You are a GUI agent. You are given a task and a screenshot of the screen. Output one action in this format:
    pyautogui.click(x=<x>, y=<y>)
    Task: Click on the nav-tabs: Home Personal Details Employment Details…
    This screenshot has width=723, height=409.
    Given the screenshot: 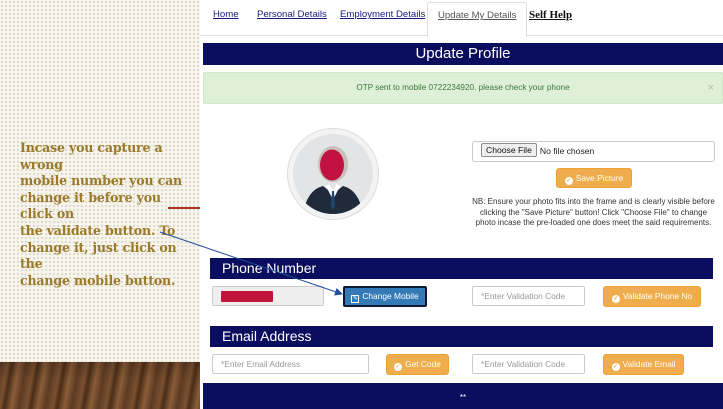 What is the action you would take?
    pyautogui.click(x=461, y=18)
    